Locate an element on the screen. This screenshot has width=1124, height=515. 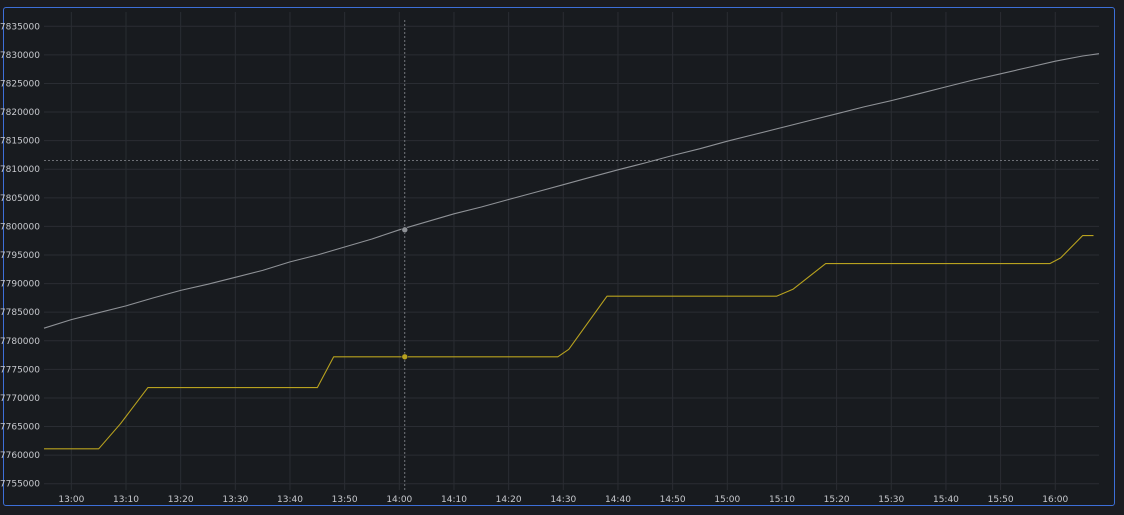
y-tick-label: 7825000 is located at coordinates (20, 84).